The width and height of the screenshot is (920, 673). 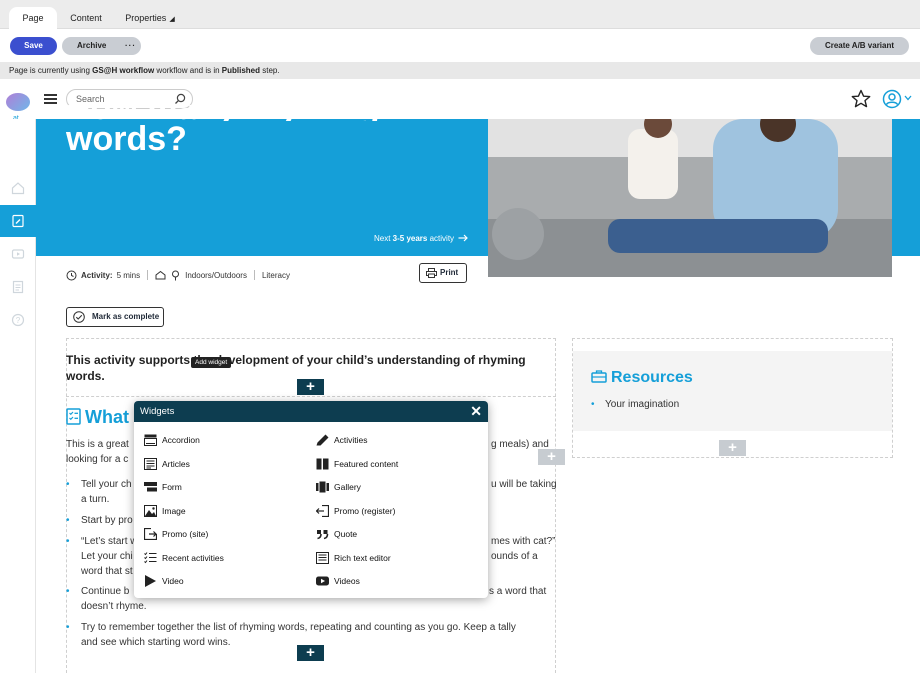 What do you see at coordinates (130, 46) in the screenshot?
I see `more-options-icon: ···` at bounding box center [130, 46].